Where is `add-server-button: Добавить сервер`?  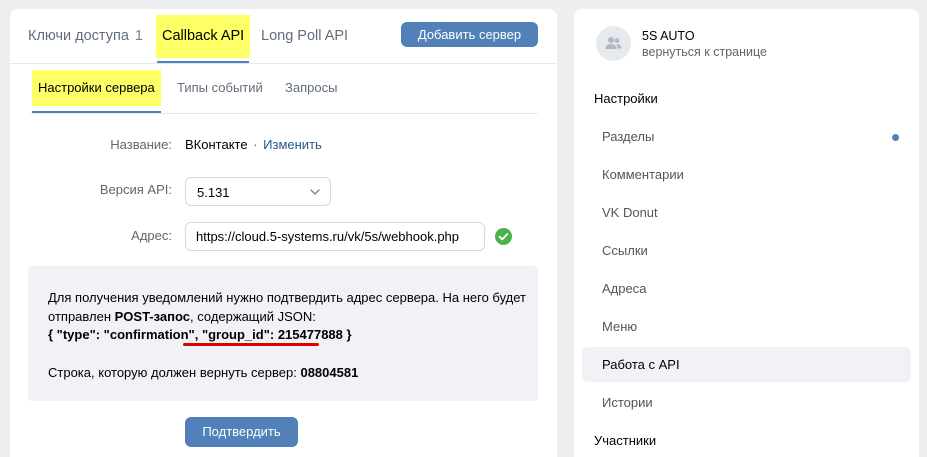 add-server-button: Добавить сервер is located at coordinates (469, 34).